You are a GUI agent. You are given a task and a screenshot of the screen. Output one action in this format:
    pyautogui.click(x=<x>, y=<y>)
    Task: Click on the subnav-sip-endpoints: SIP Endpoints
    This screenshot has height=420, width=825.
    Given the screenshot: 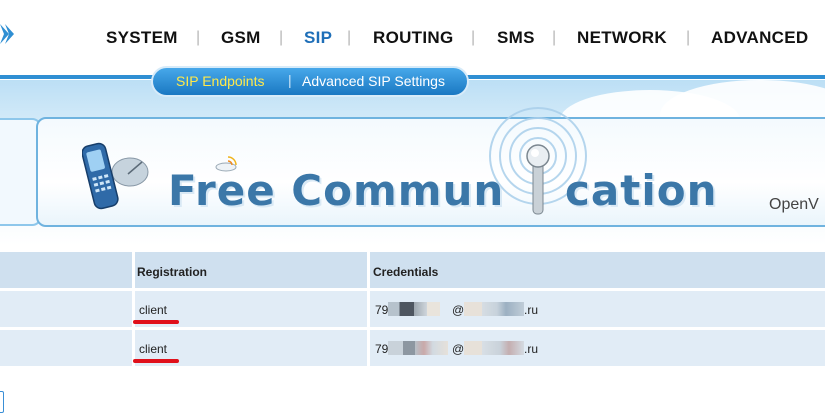 What is the action you would take?
    pyautogui.click(x=220, y=81)
    